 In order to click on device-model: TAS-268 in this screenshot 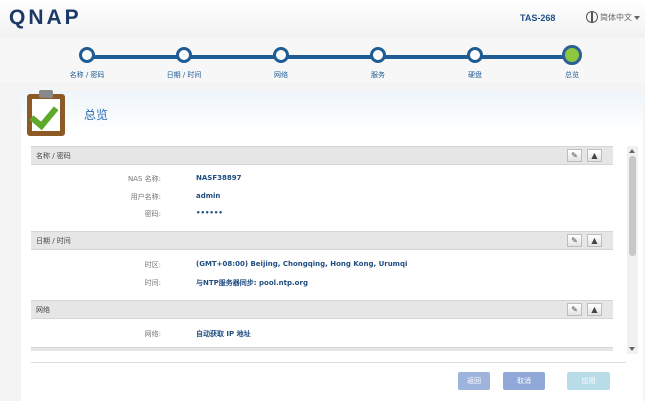, I will do `click(538, 18)`.